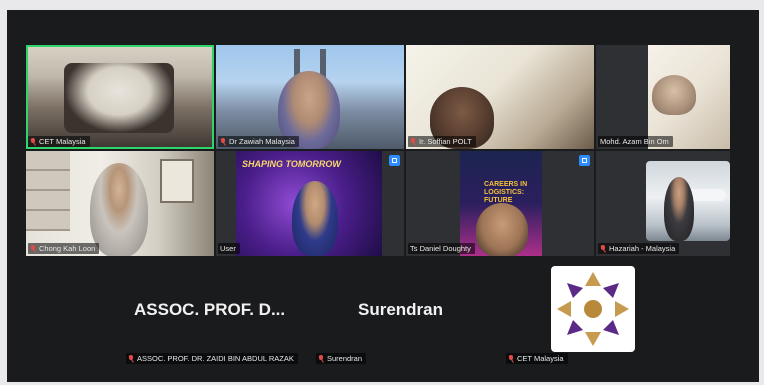 The width and height of the screenshot is (764, 385). What do you see at coordinates (401, 309) in the screenshot?
I see `participant-display-name: Surendran` at bounding box center [401, 309].